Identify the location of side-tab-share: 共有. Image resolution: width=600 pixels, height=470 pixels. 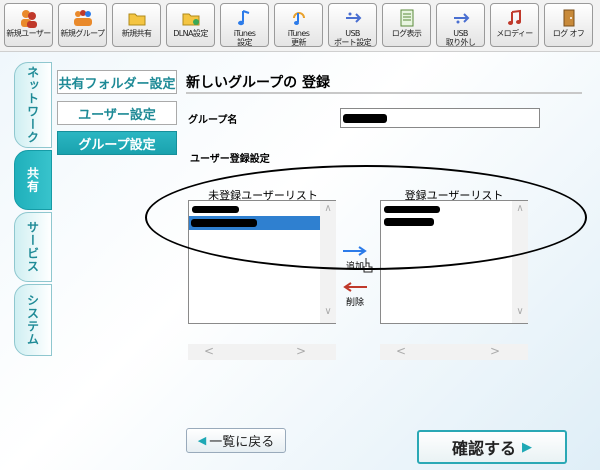
(33, 180).